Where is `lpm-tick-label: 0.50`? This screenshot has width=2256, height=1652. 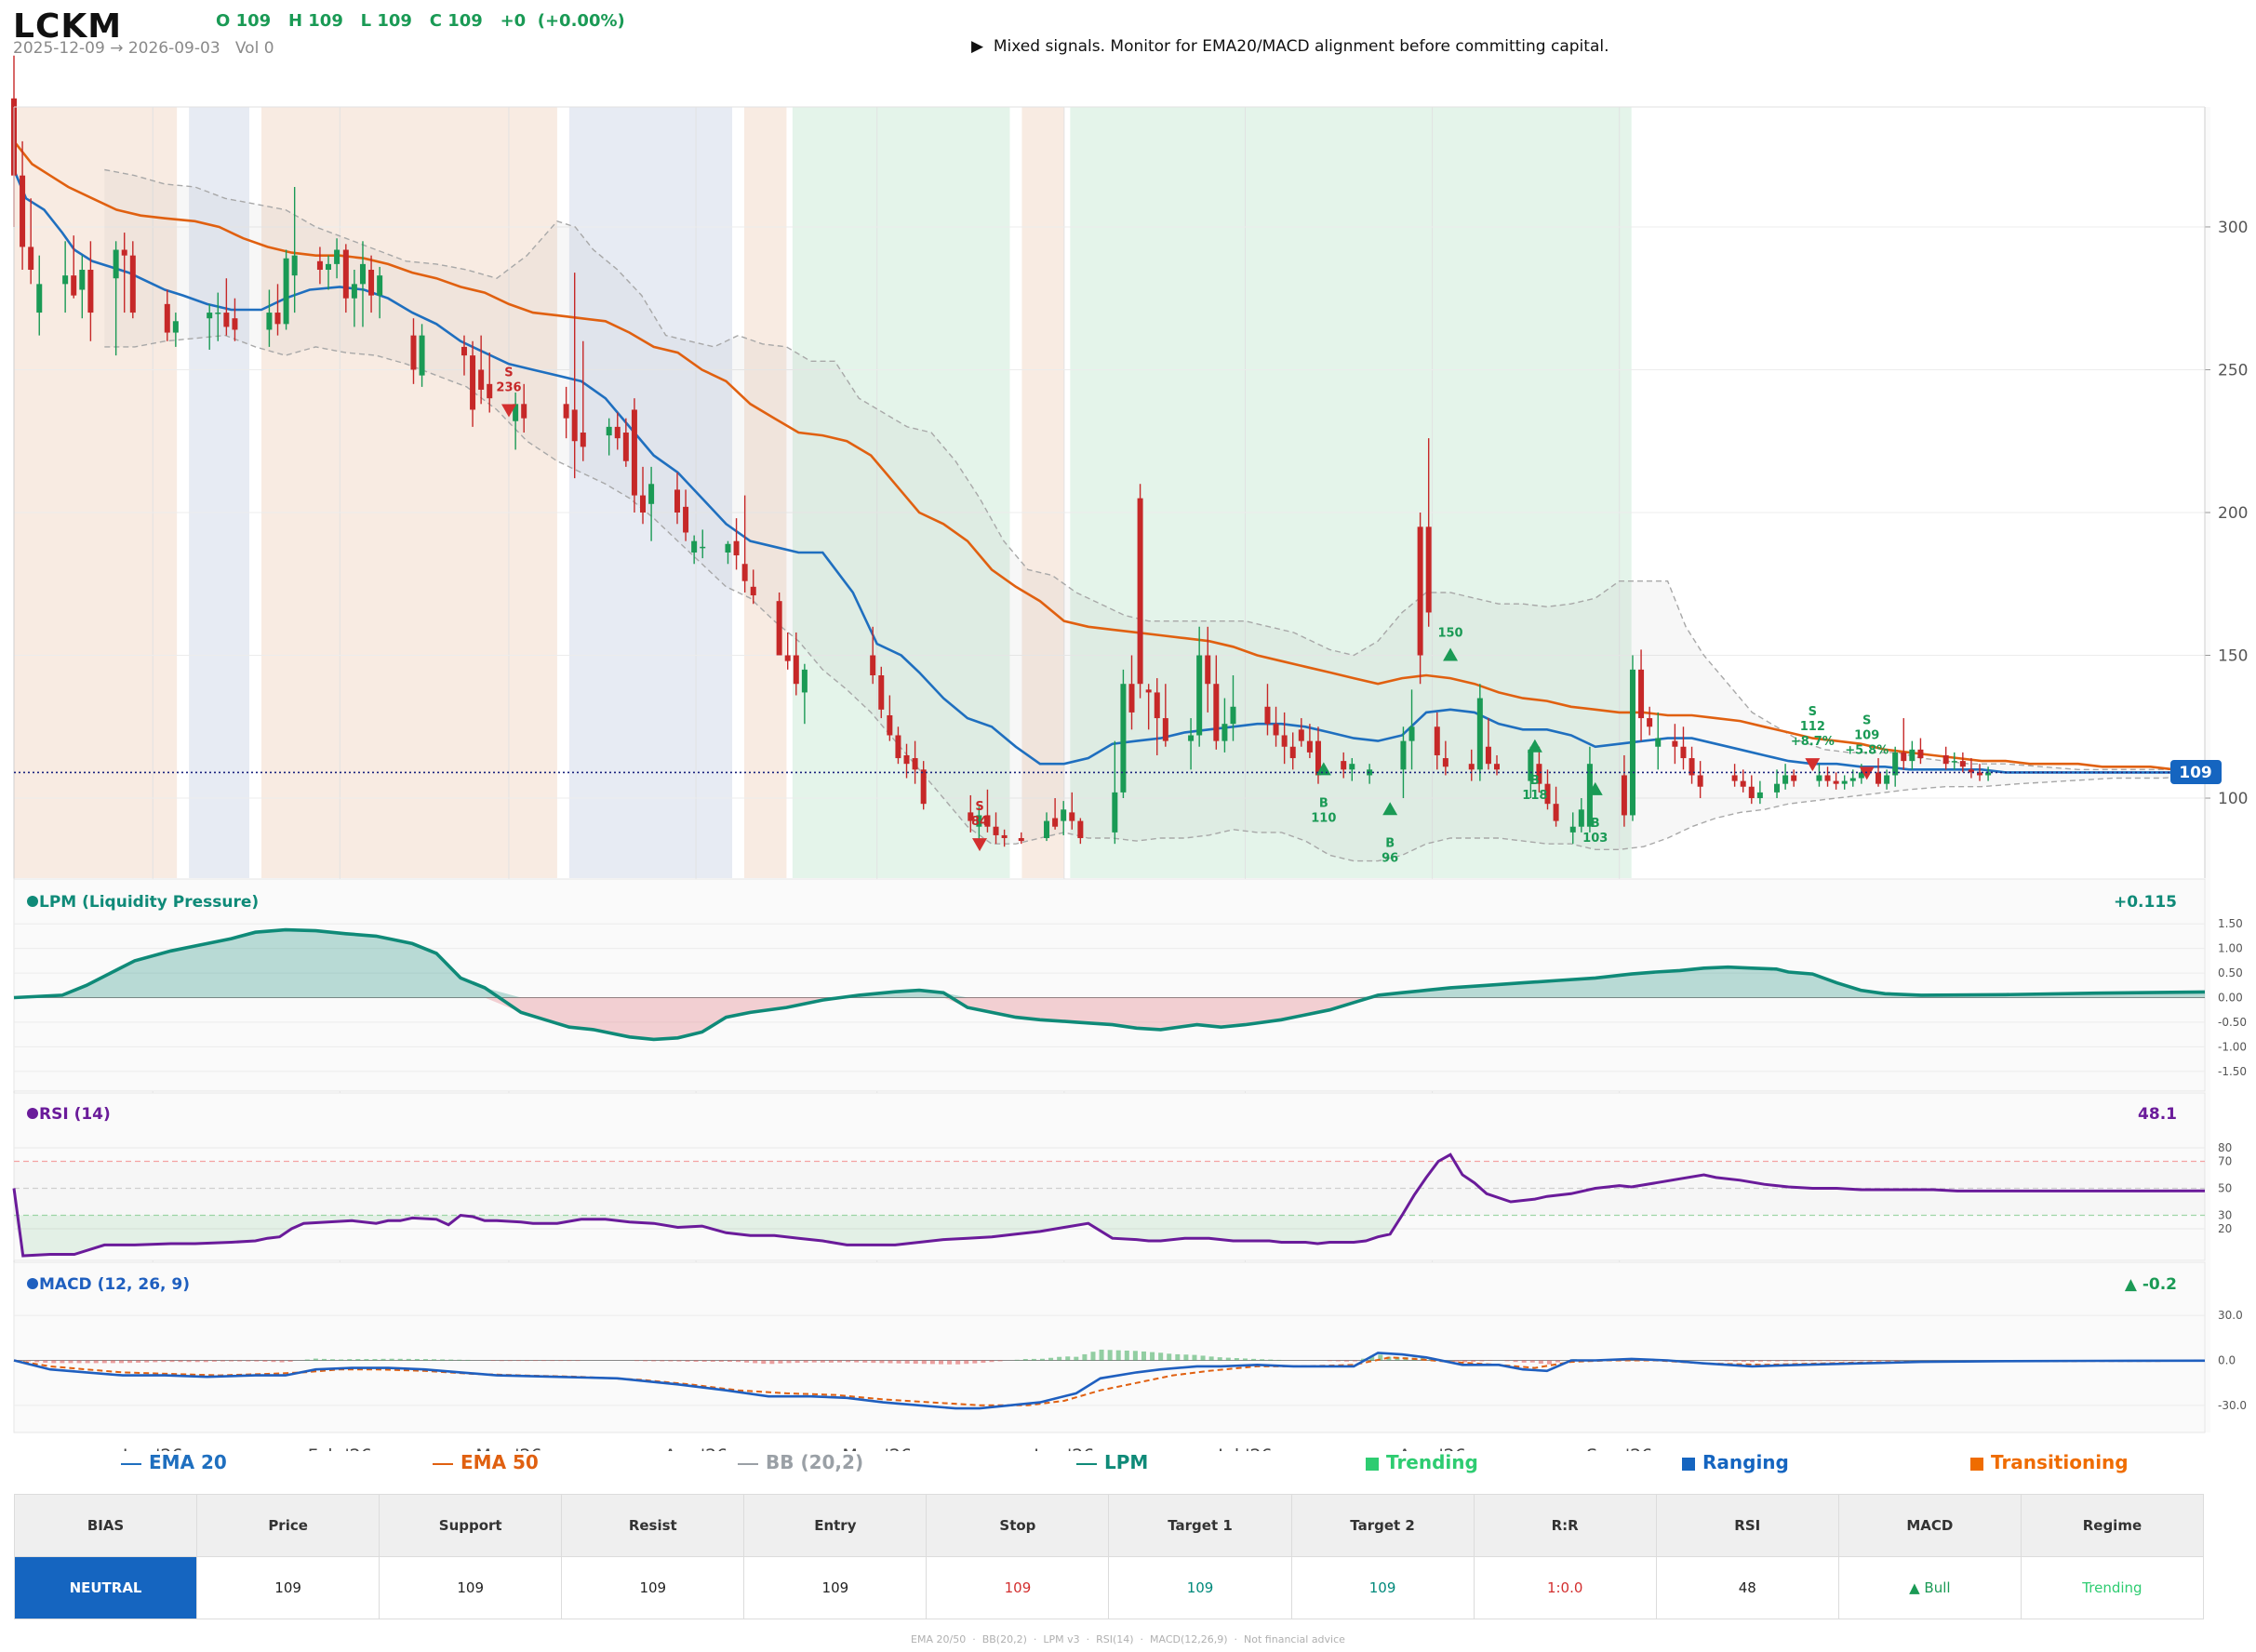
lpm-tick-label: 0.50 is located at coordinates (2230, 972).